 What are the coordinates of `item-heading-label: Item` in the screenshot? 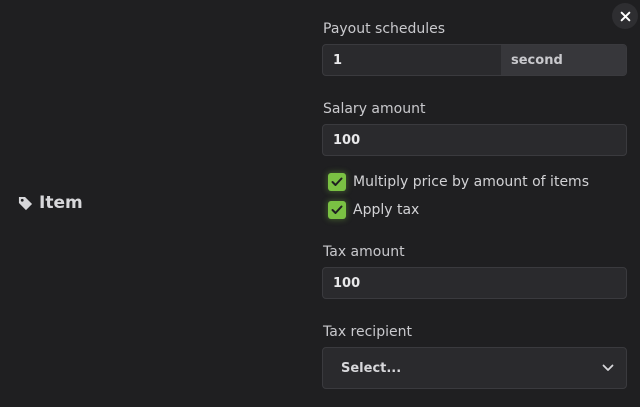 It's located at (61, 203).